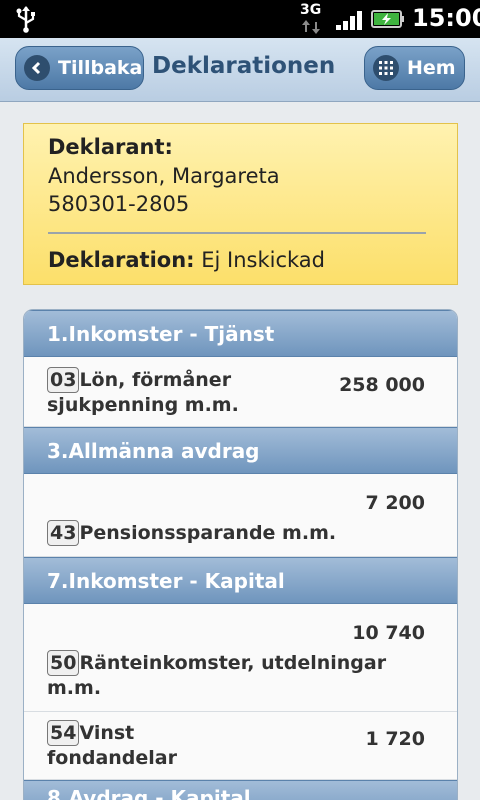 This screenshot has height=800, width=480. I want to click on home-button-label: Hem, so click(431, 68).